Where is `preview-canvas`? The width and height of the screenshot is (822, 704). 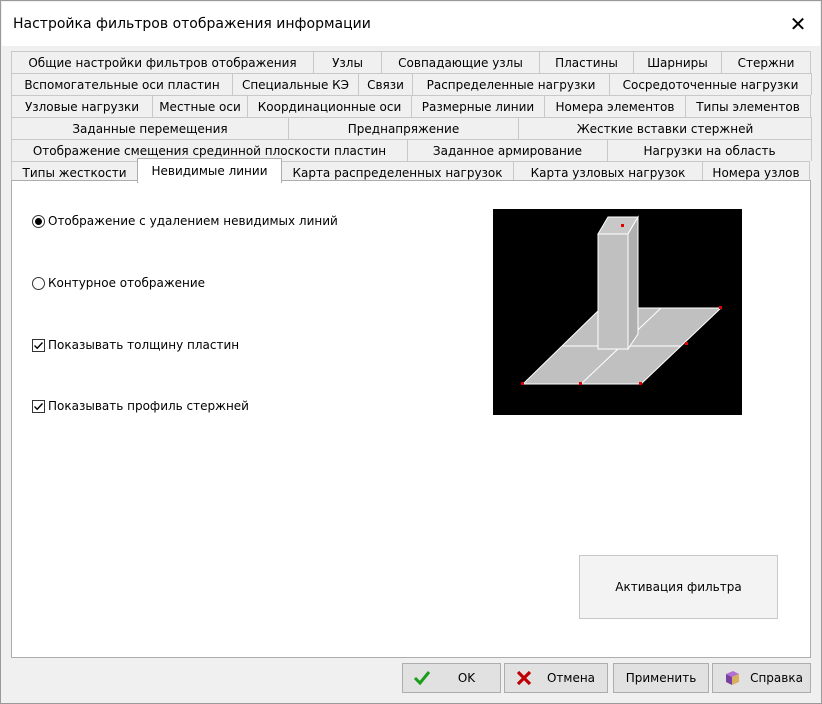
preview-canvas is located at coordinates (617, 312).